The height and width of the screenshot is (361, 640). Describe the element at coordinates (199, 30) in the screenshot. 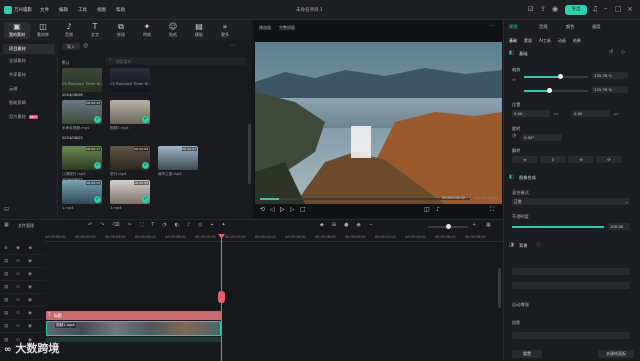

I see `tool-template: ▤ 模板` at that location.